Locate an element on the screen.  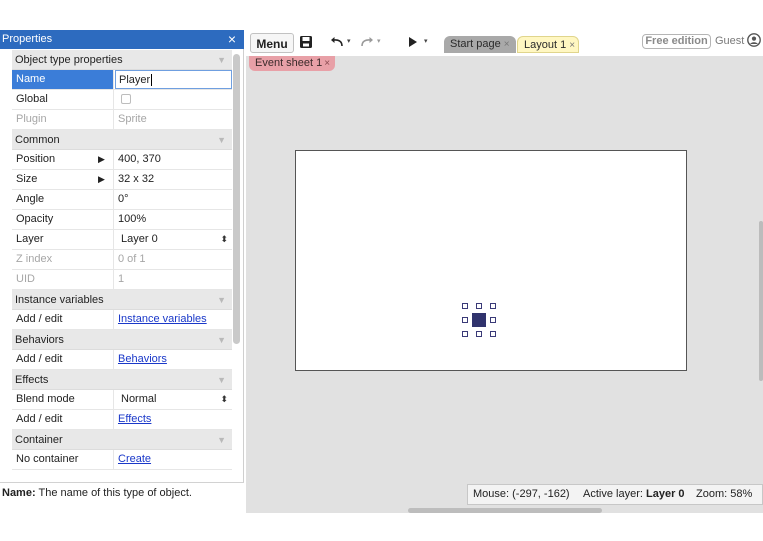
property-value: 1 is located at coordinates (173, 279).